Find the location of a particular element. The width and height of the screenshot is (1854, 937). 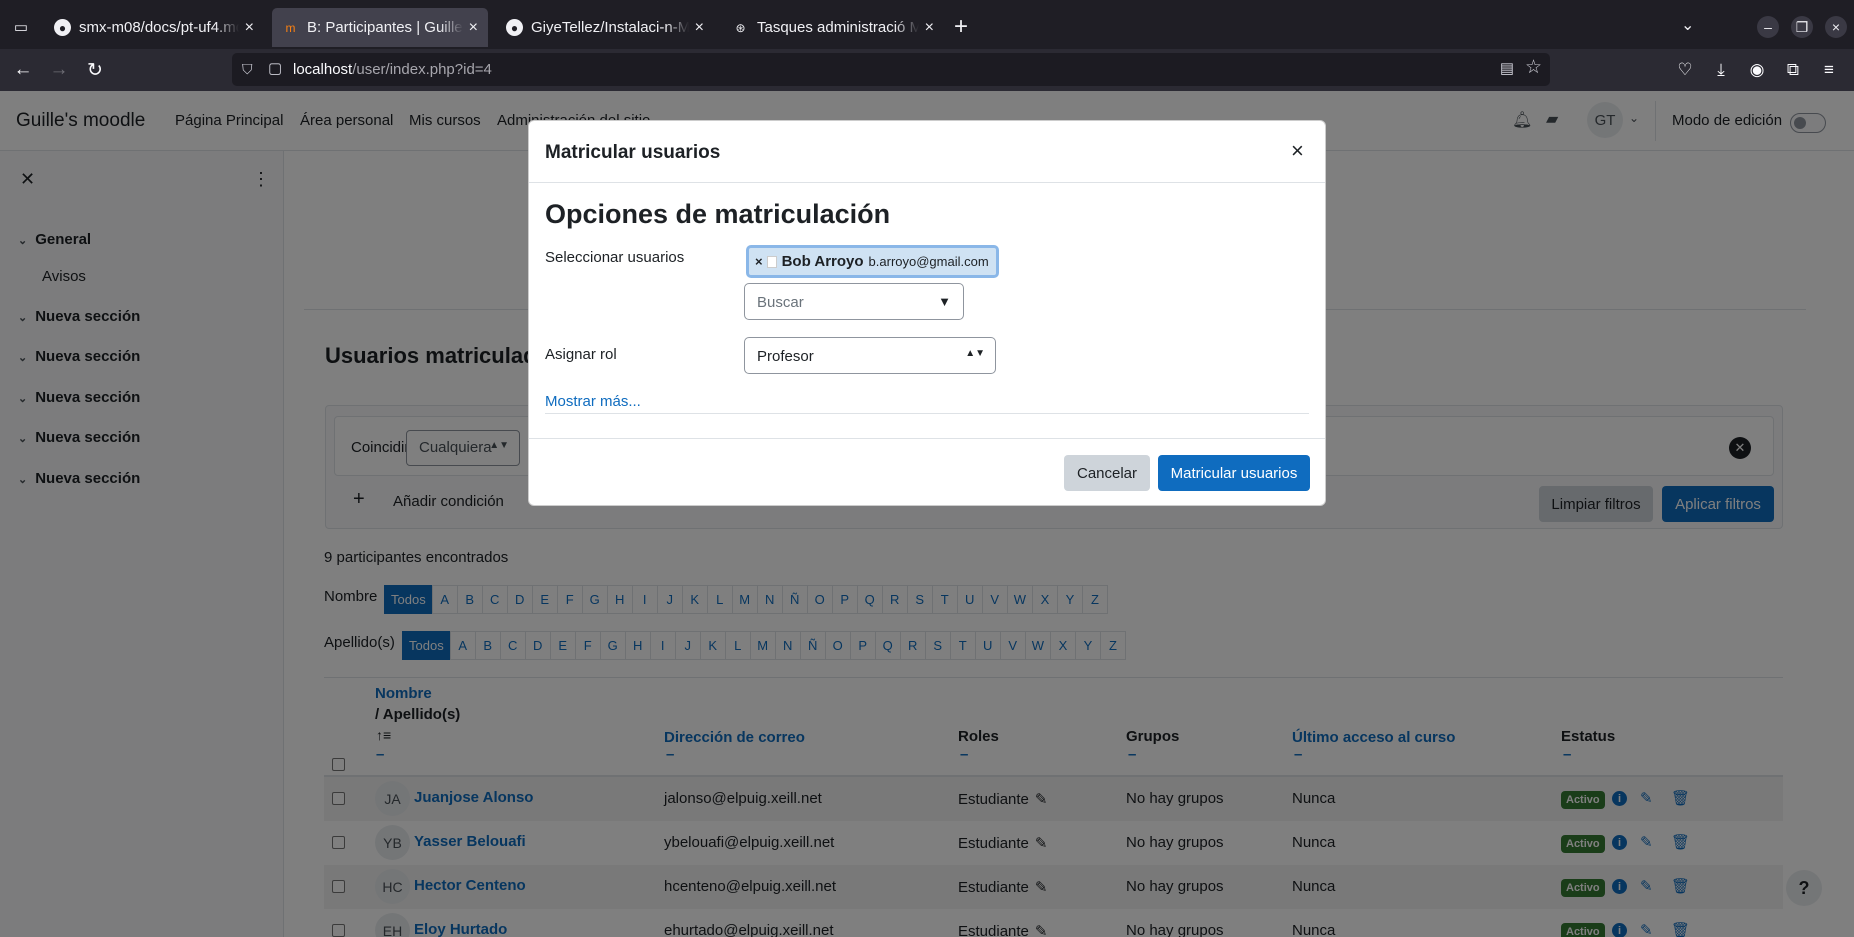

select-users-label: Seleccionar usuarios is located at coordinates (615, 257).